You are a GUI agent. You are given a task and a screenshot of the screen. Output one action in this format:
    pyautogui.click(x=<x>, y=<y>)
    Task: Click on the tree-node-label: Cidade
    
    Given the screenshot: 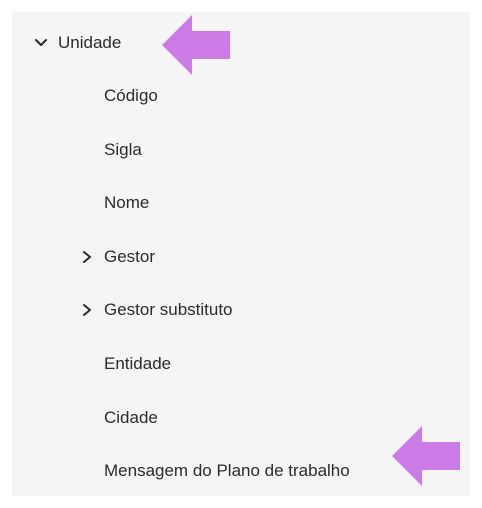 What is the action you would take?
    pyautogui.click(x=131, y=417)
    